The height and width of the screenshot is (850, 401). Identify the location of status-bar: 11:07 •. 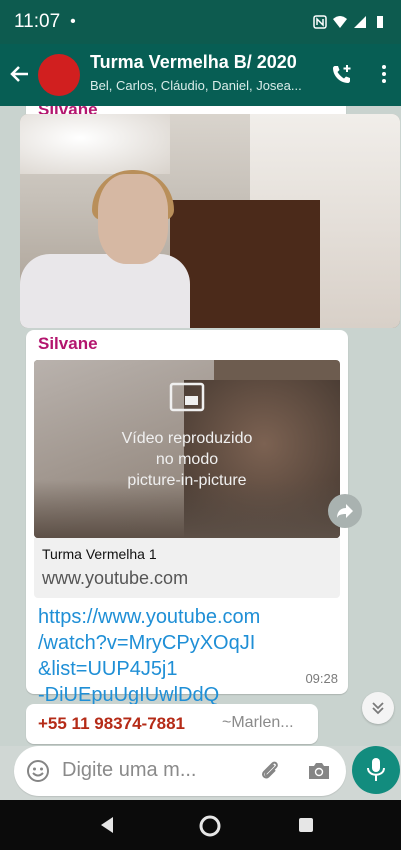
(200, 22).